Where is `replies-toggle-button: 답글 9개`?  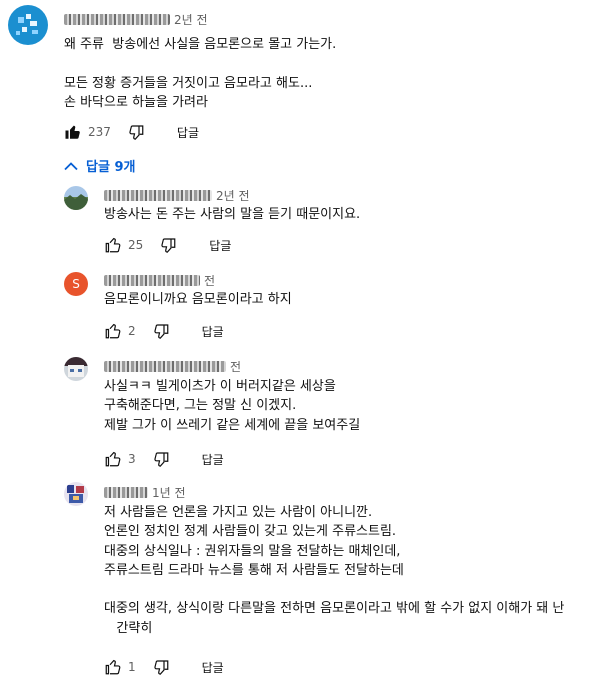
replies-toggle-button: 답글 9개 is located at coordinates (99, 165).